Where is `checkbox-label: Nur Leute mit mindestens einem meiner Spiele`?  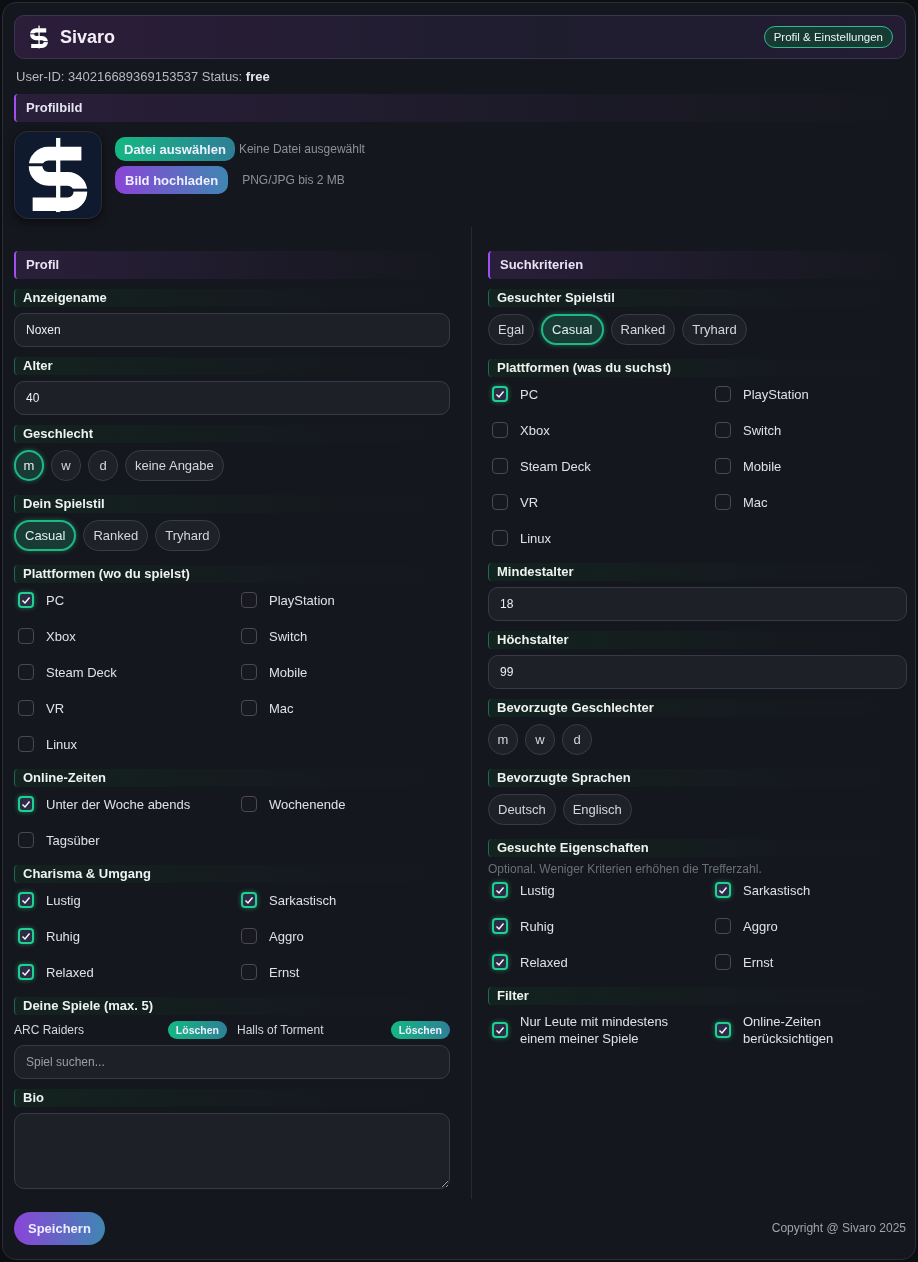
checkbox-label: Nur Leute mit mindestens einem meiner Spiele is located at coordinates (595, 1030).